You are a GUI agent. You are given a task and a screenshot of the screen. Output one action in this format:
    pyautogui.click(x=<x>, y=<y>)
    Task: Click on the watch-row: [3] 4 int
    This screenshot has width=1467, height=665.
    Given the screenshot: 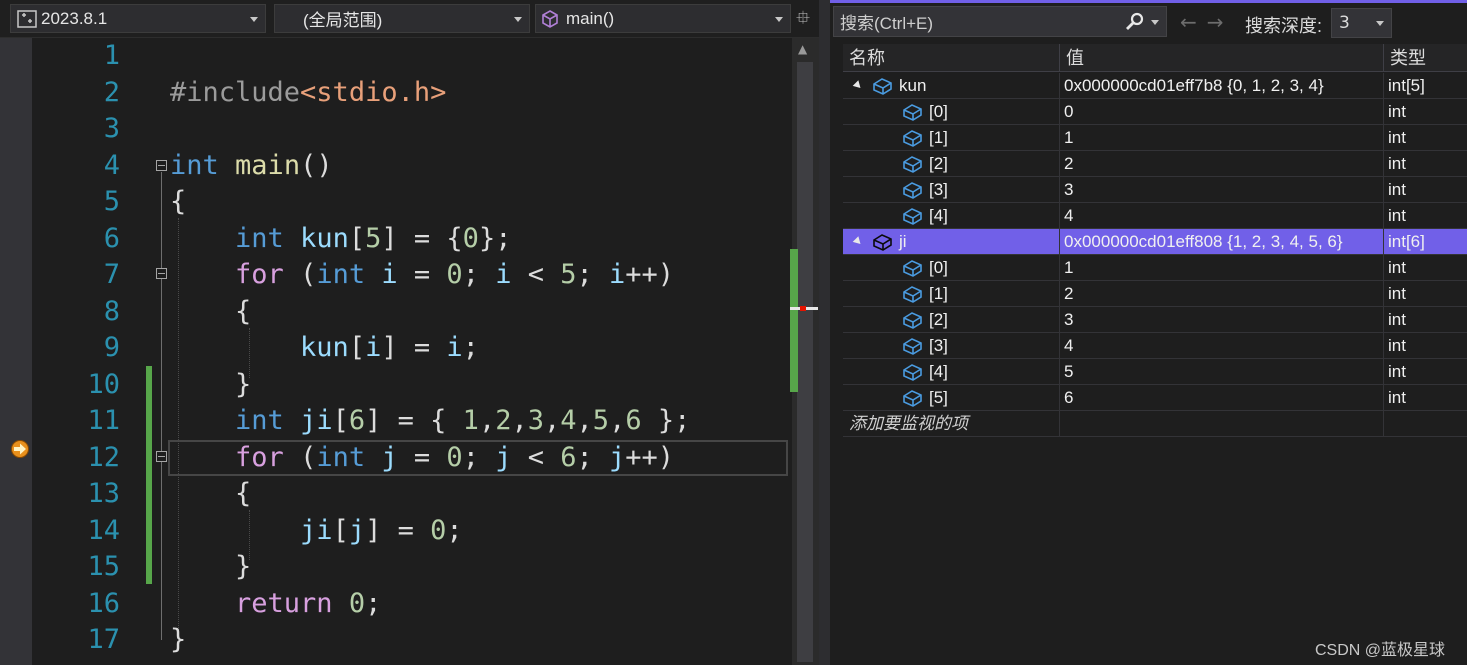 What is the action you would take?
    pyautogui.click(x=1155, y=346)
    